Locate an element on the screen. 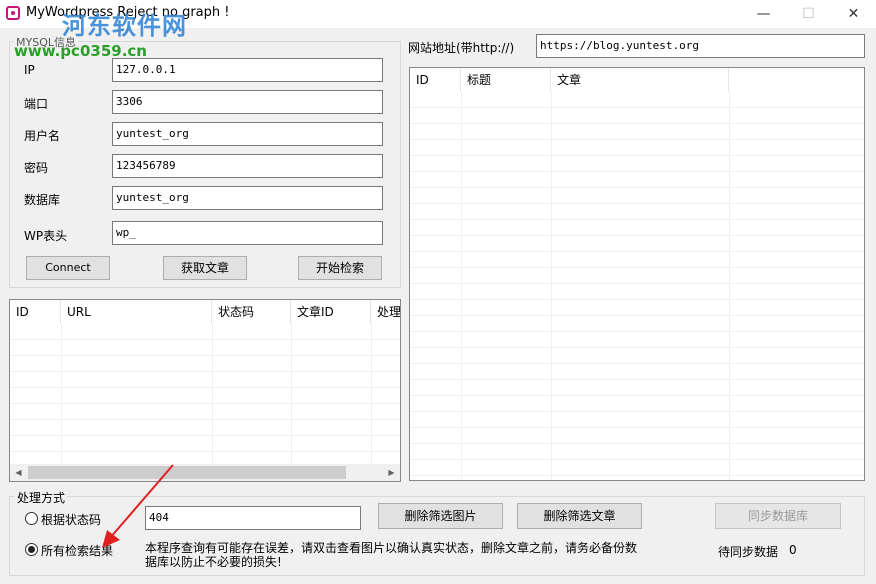  results-col-process: 处理 is located at coordinates (385, 312).